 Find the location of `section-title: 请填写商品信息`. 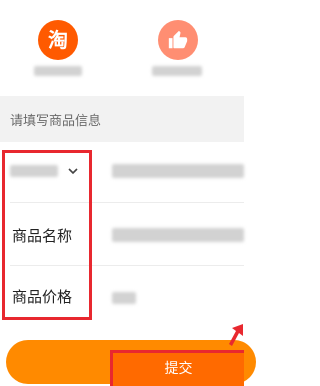

section-title: 请填写商品信息 is located at coordinates (56, 121).